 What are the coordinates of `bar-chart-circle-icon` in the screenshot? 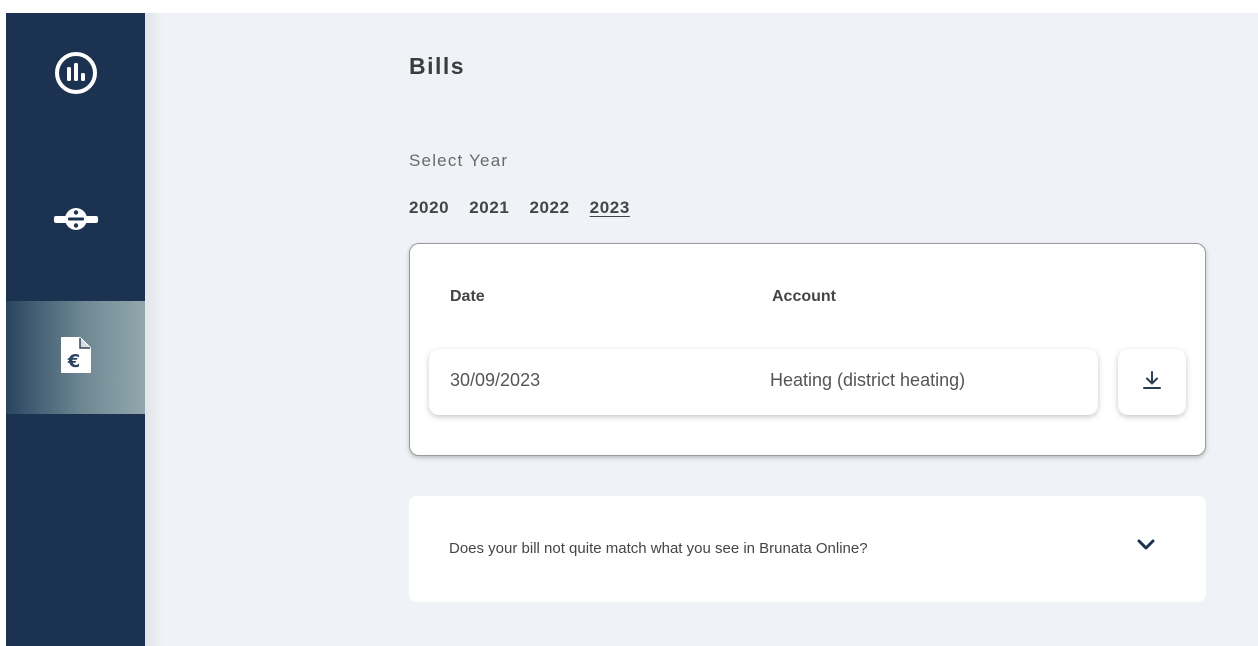 It's located at (76, 75).